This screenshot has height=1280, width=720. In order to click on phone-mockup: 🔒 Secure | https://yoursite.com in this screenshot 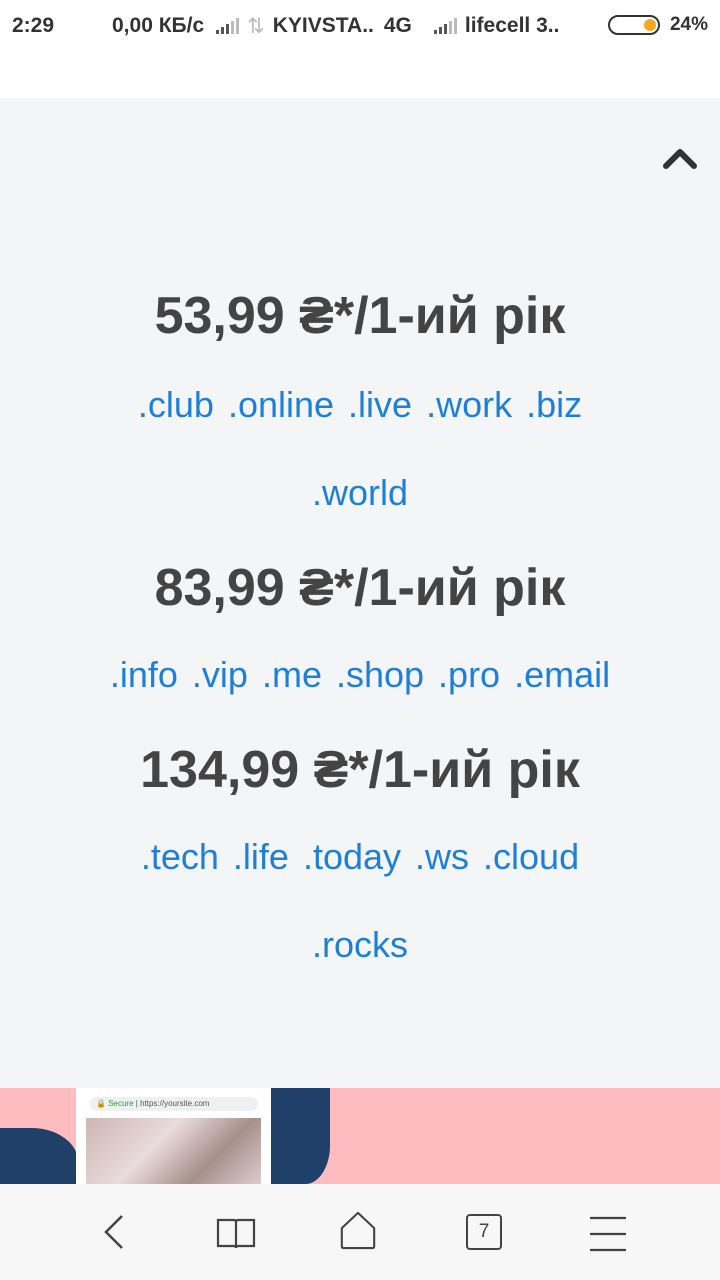, I will do `click(173, 1136)`.